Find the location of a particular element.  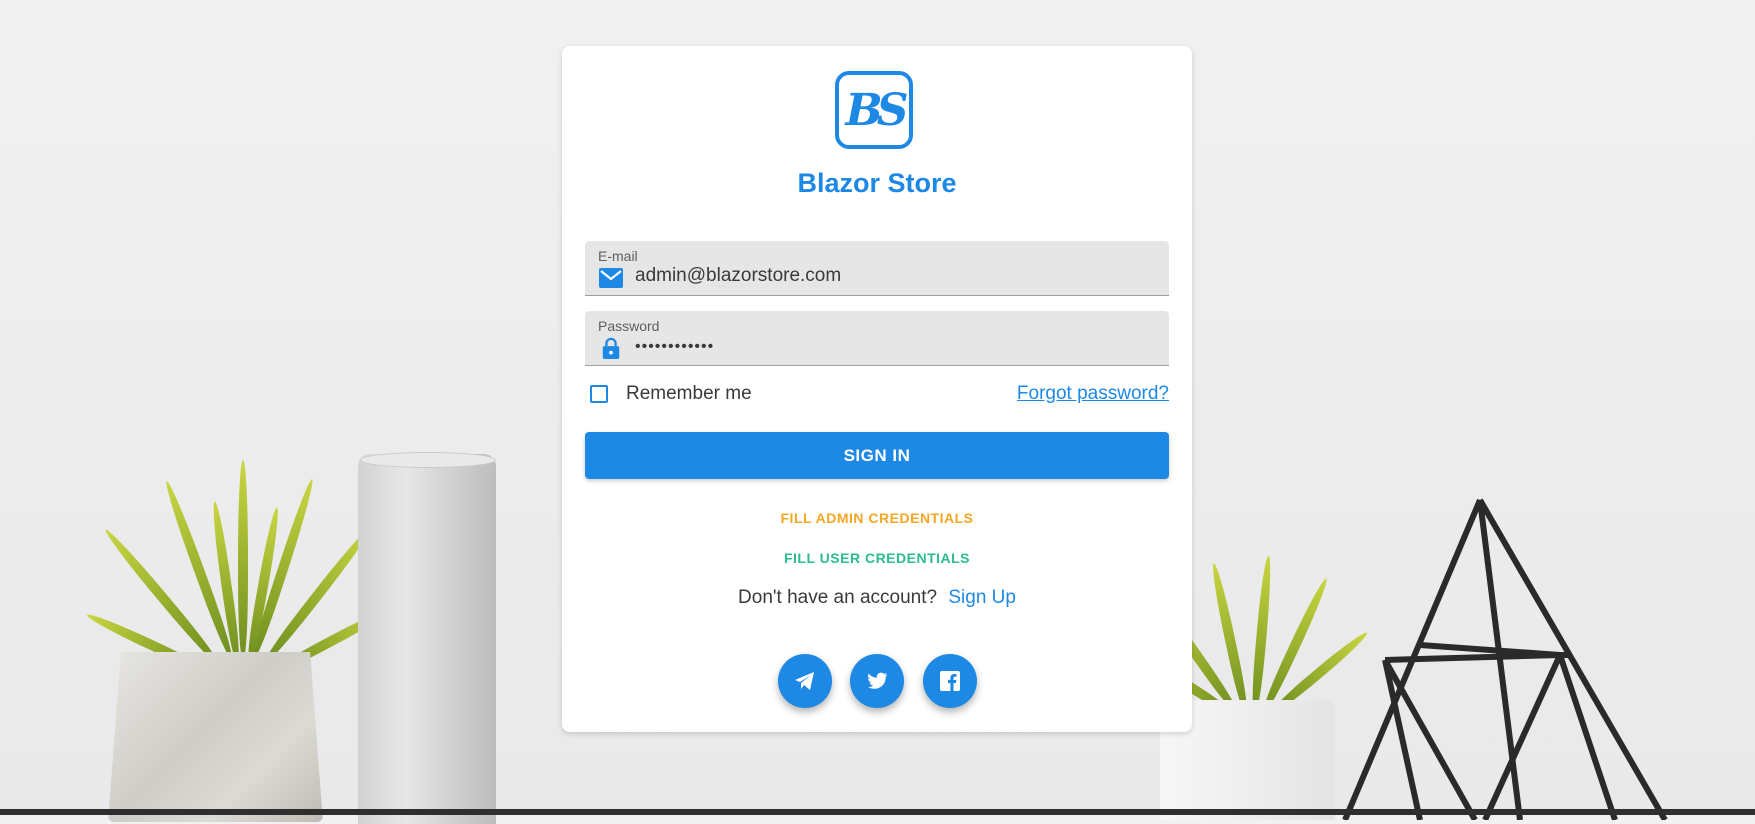

twitter-button is located at coordinates (877, 681).